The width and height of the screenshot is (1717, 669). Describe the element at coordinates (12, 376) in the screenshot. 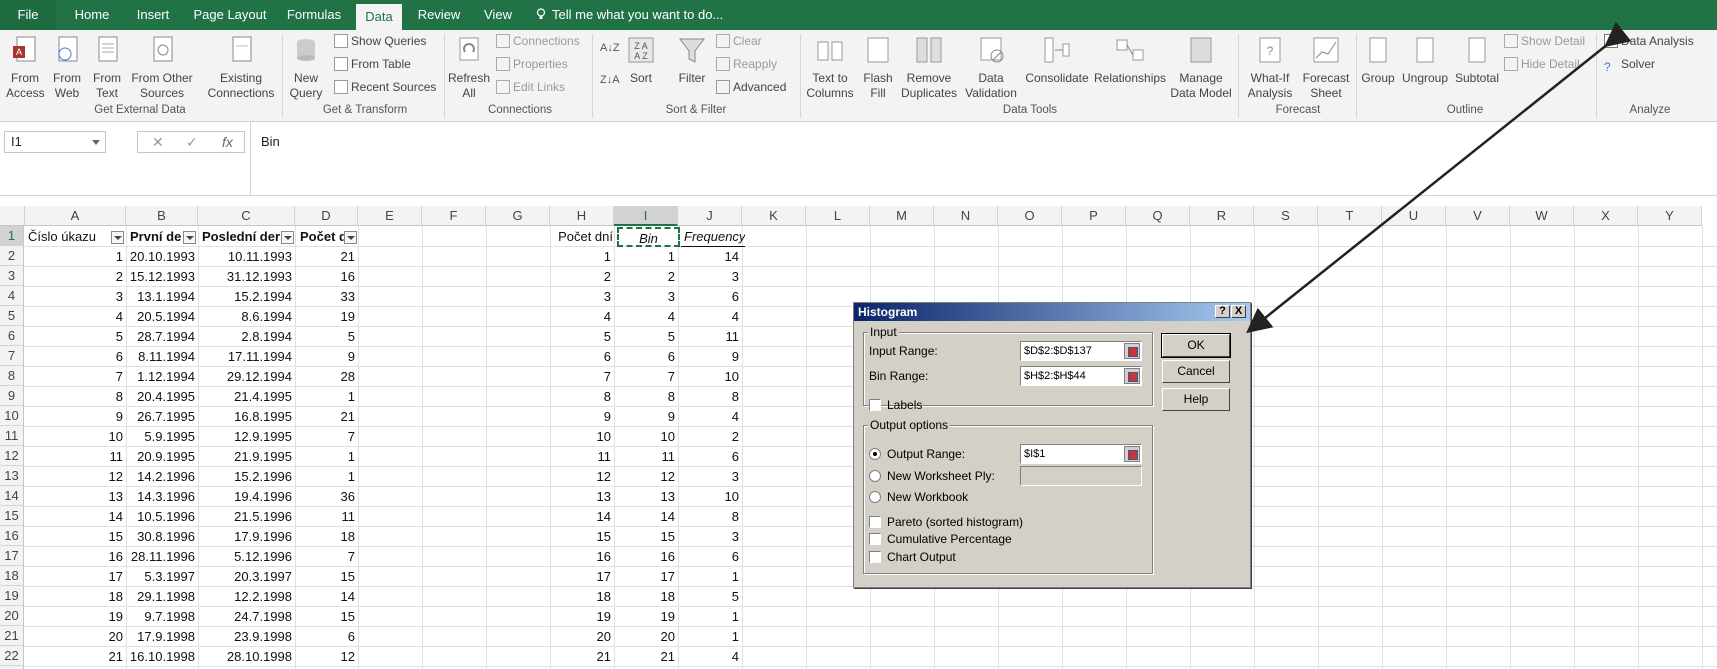

I see `row-header: 8` at that location.